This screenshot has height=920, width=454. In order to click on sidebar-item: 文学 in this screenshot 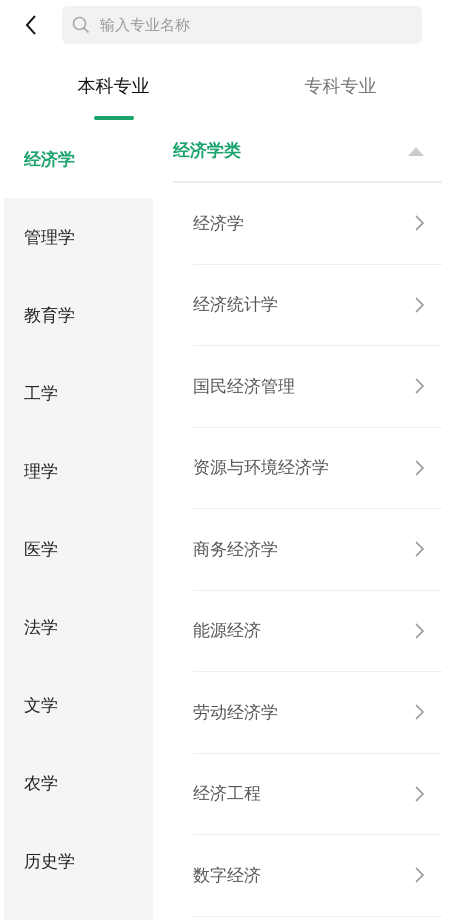, I will do `click(78, 705)`.